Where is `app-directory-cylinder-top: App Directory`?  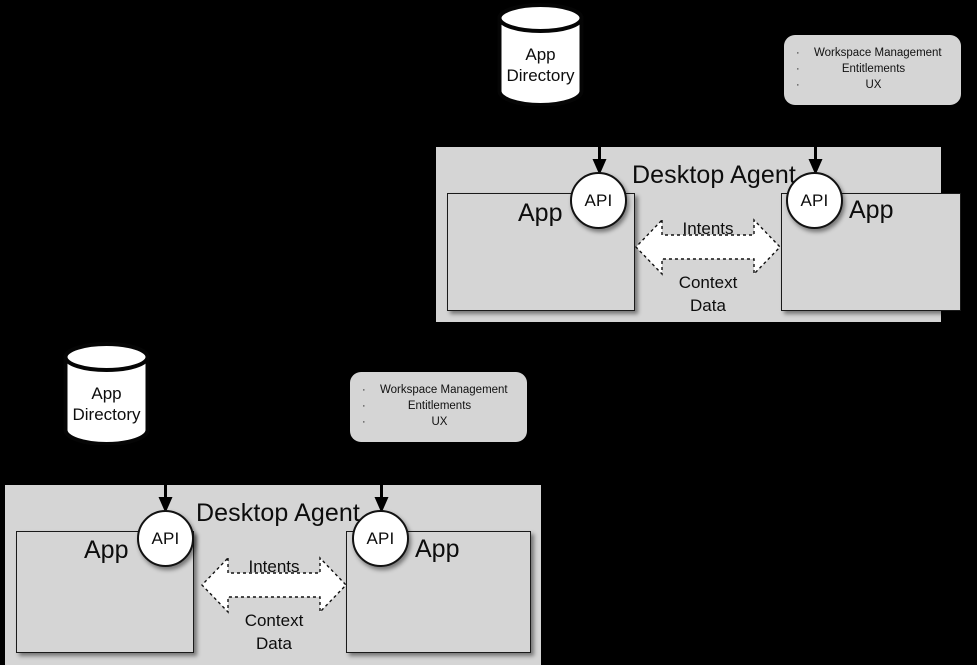 app-directory-cylinder-top: App Directory is located at coordinates (540, 55).